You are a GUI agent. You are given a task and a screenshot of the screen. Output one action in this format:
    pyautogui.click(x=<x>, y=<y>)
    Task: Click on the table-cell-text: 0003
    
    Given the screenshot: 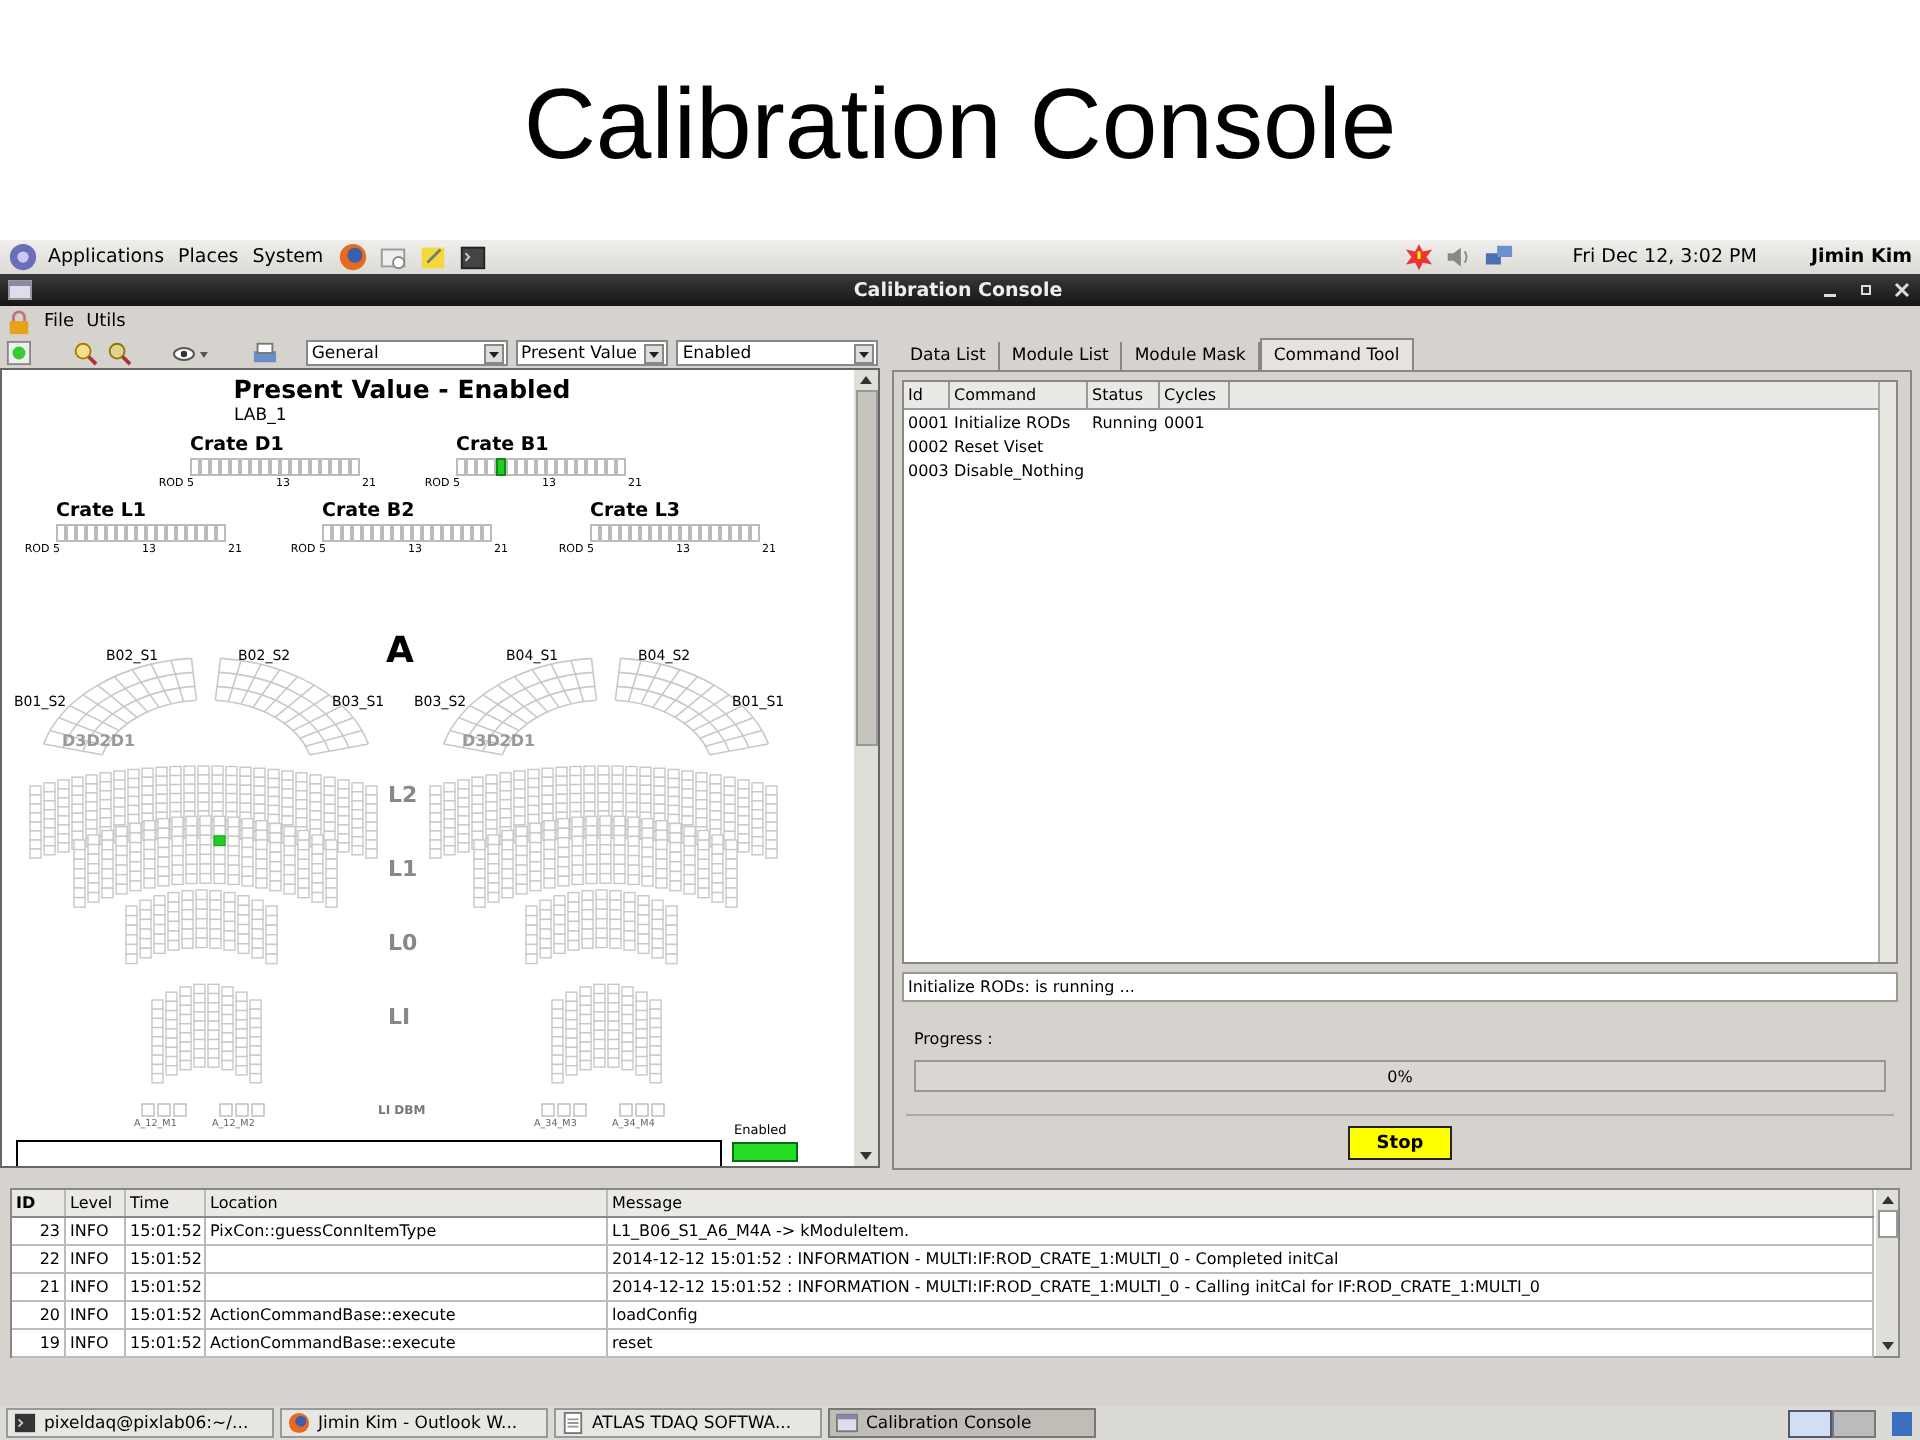 What is the action you would take?
    pyautogui.click(x=928, y=470)
    